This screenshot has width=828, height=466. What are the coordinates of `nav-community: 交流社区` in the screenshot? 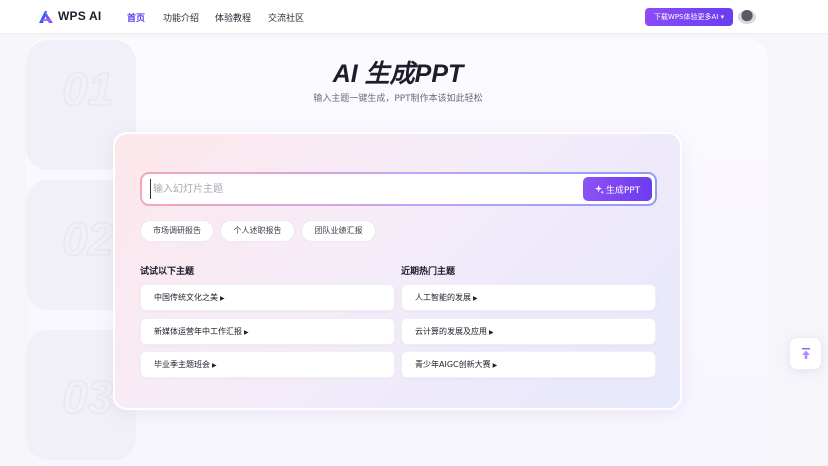 It's located at (286, 17).